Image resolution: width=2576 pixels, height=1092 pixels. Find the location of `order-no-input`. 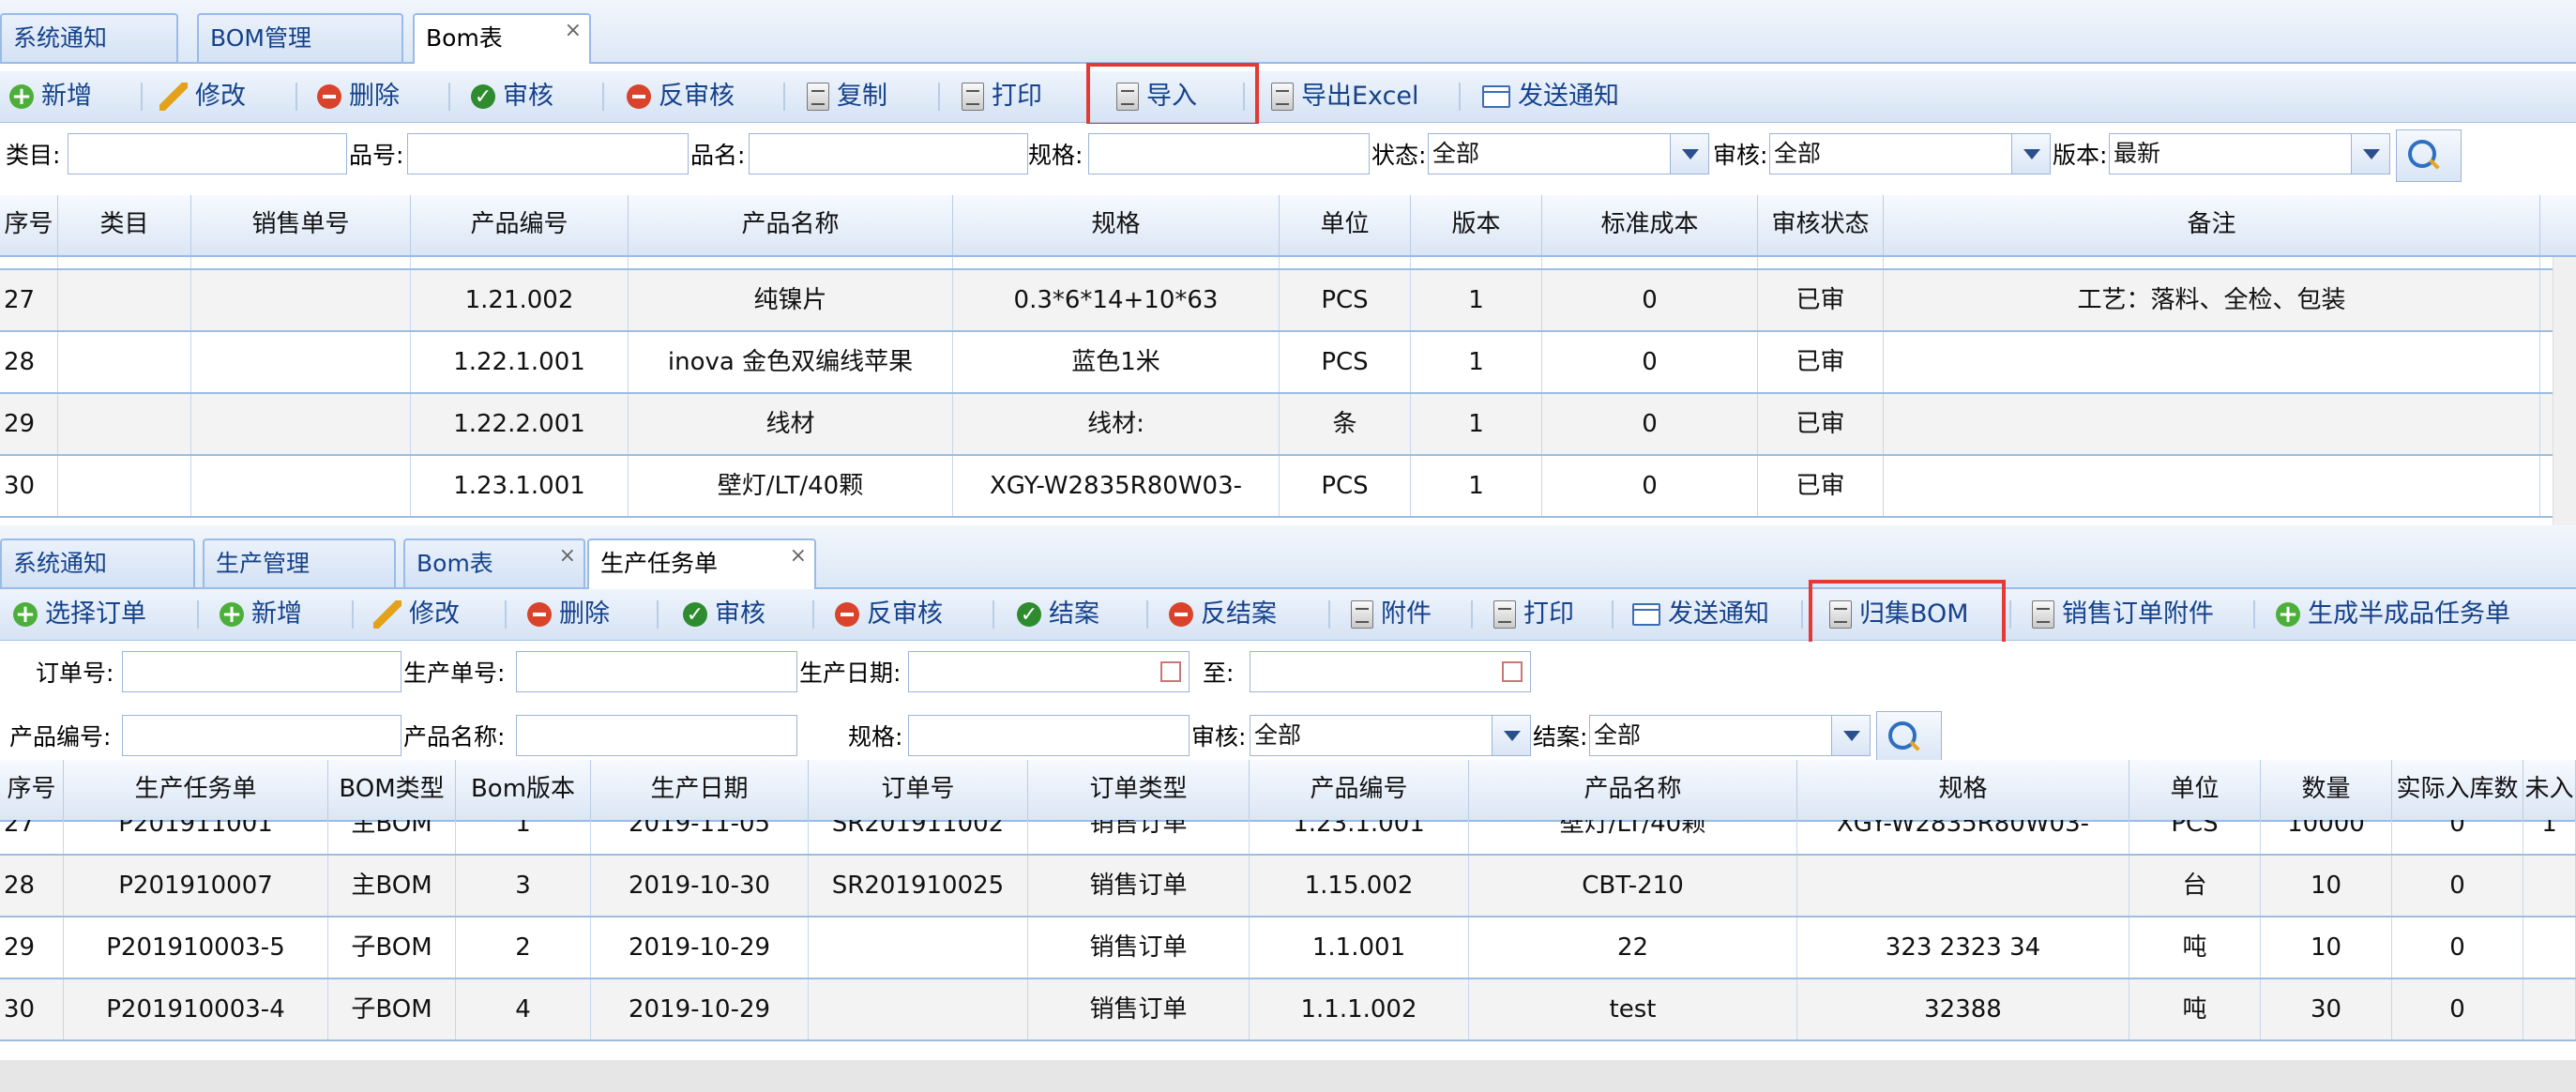

order-no-input is located at coordinates (262, 671).